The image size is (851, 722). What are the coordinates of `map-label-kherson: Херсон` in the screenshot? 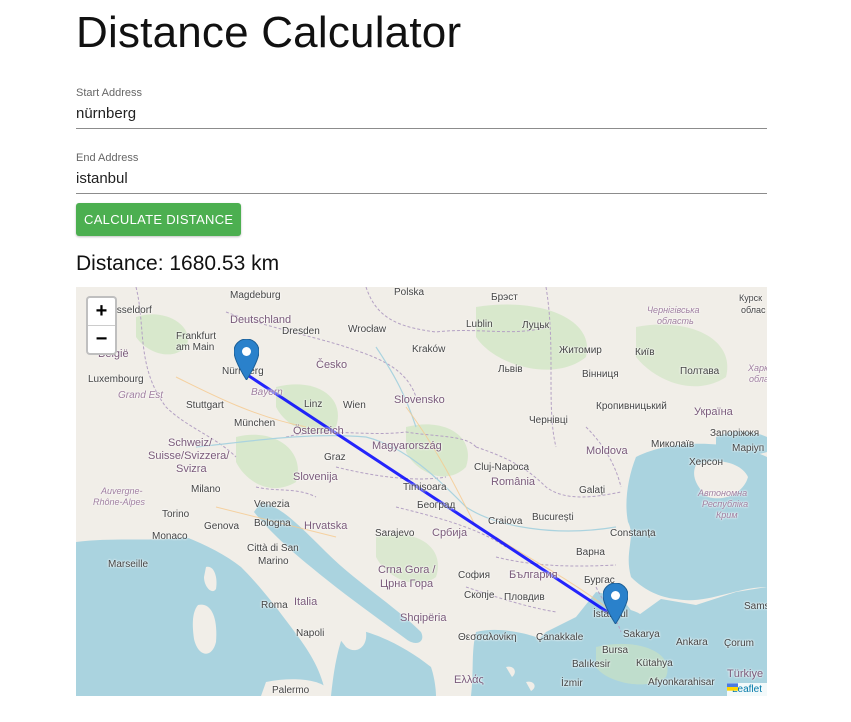 It's located at (706, 462).